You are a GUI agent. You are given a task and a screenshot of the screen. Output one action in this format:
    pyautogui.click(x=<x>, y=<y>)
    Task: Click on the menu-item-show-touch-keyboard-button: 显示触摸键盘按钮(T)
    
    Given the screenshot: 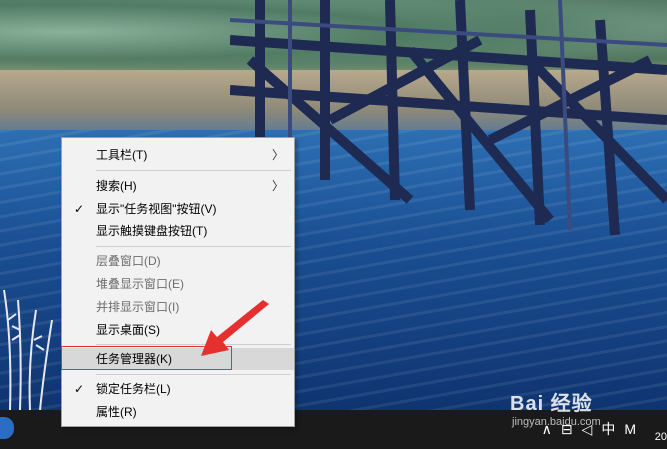 What is the action you would take?
    pyautogui.click(x=178, y=231)
    